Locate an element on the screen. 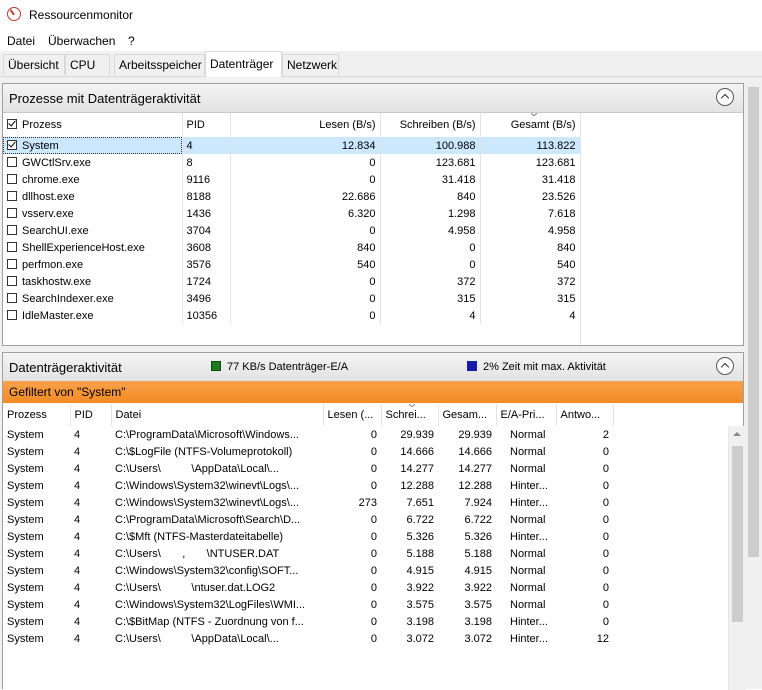  select-all-checkbox is located at coordinates (12, 124).